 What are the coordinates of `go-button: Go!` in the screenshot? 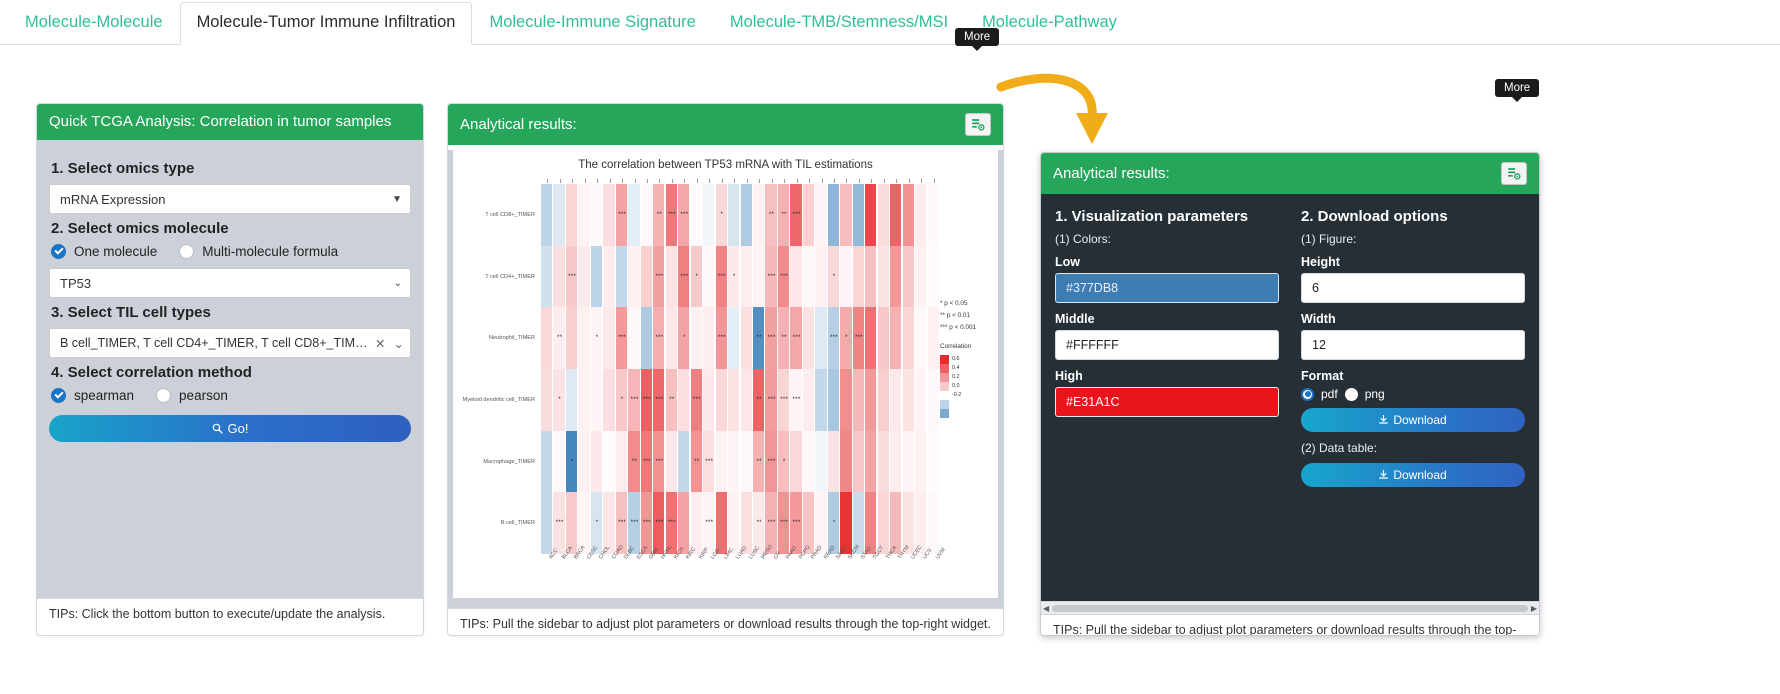 It's located at (230, 428).